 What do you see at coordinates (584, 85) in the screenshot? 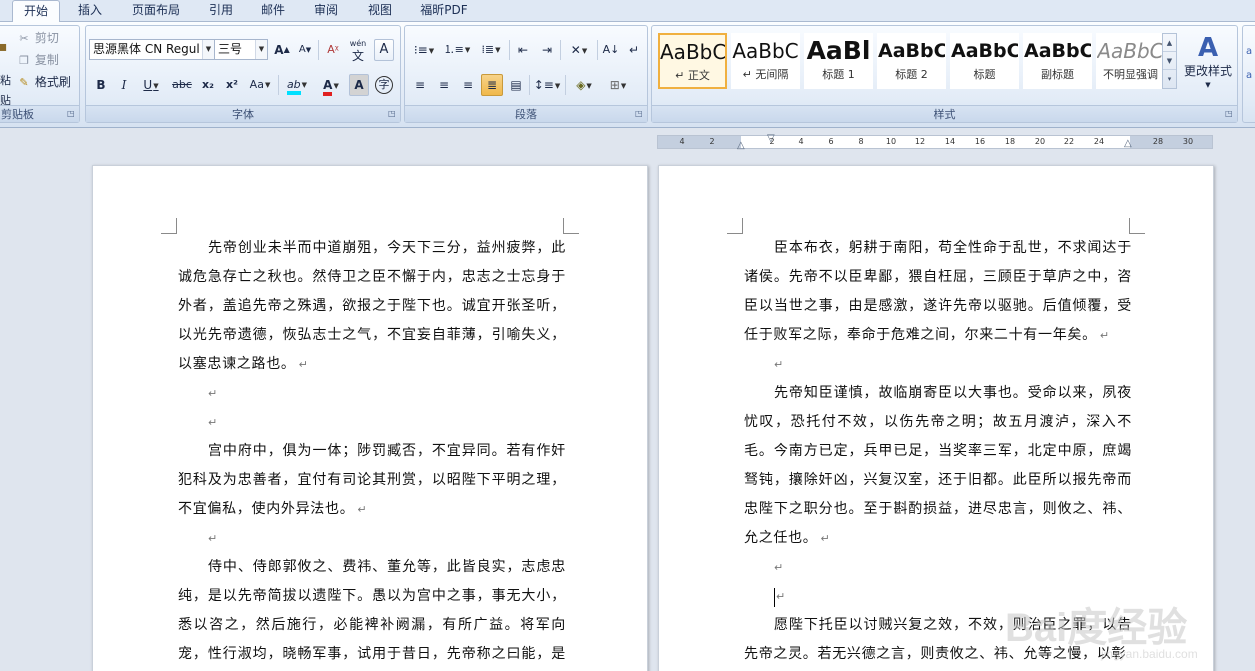
I see `shading-button: ◈▼` at bounding box center [584, 85].